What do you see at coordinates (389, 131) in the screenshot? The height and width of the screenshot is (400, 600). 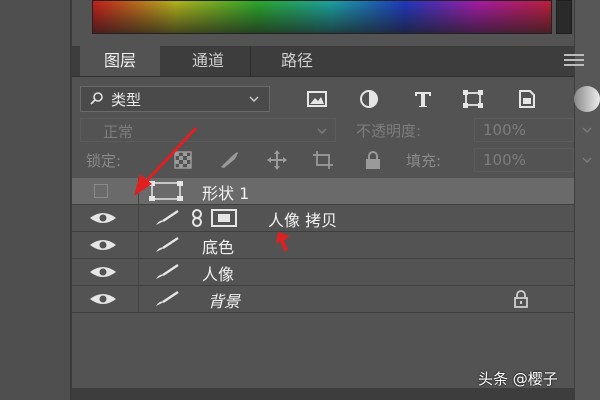 I see `opacity-label: 不透明度:` at bounding box center [389, 131].